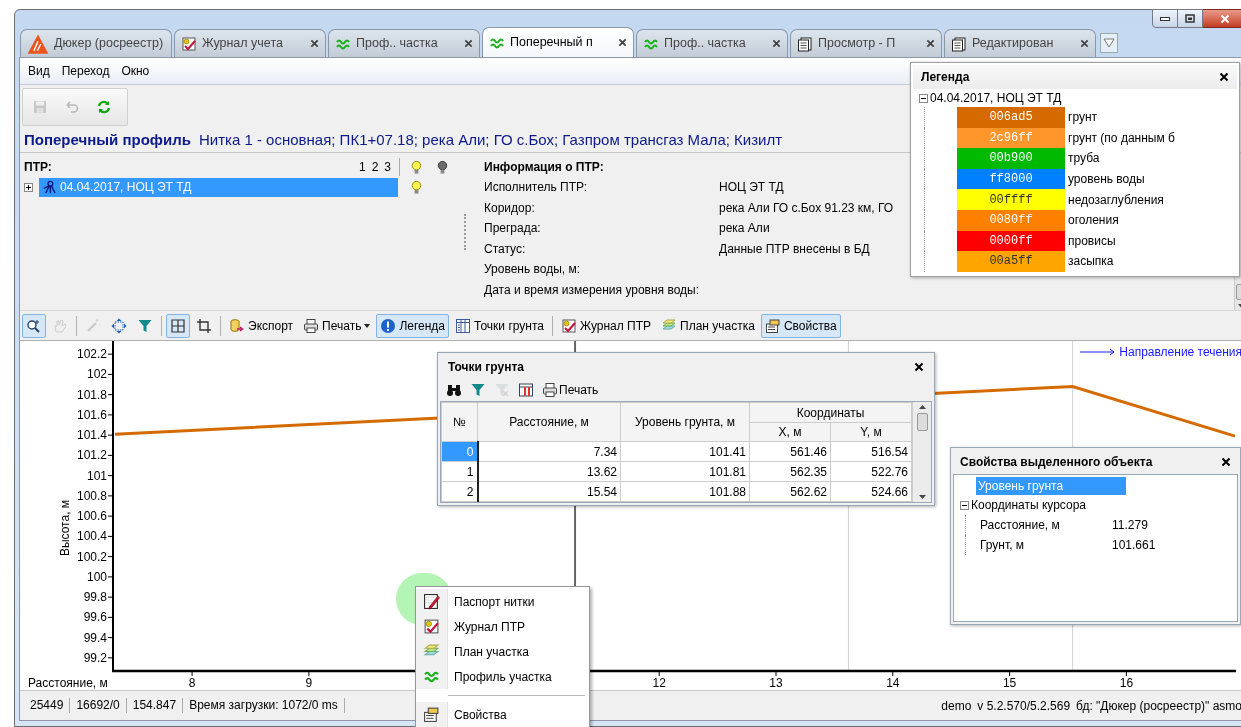 This screenshot has height=727, width=1241. What do you see at coordinates (65, 528) in the screenshot?
I see `y-axis-title: Высота, м` at bounding box center [65, 528].